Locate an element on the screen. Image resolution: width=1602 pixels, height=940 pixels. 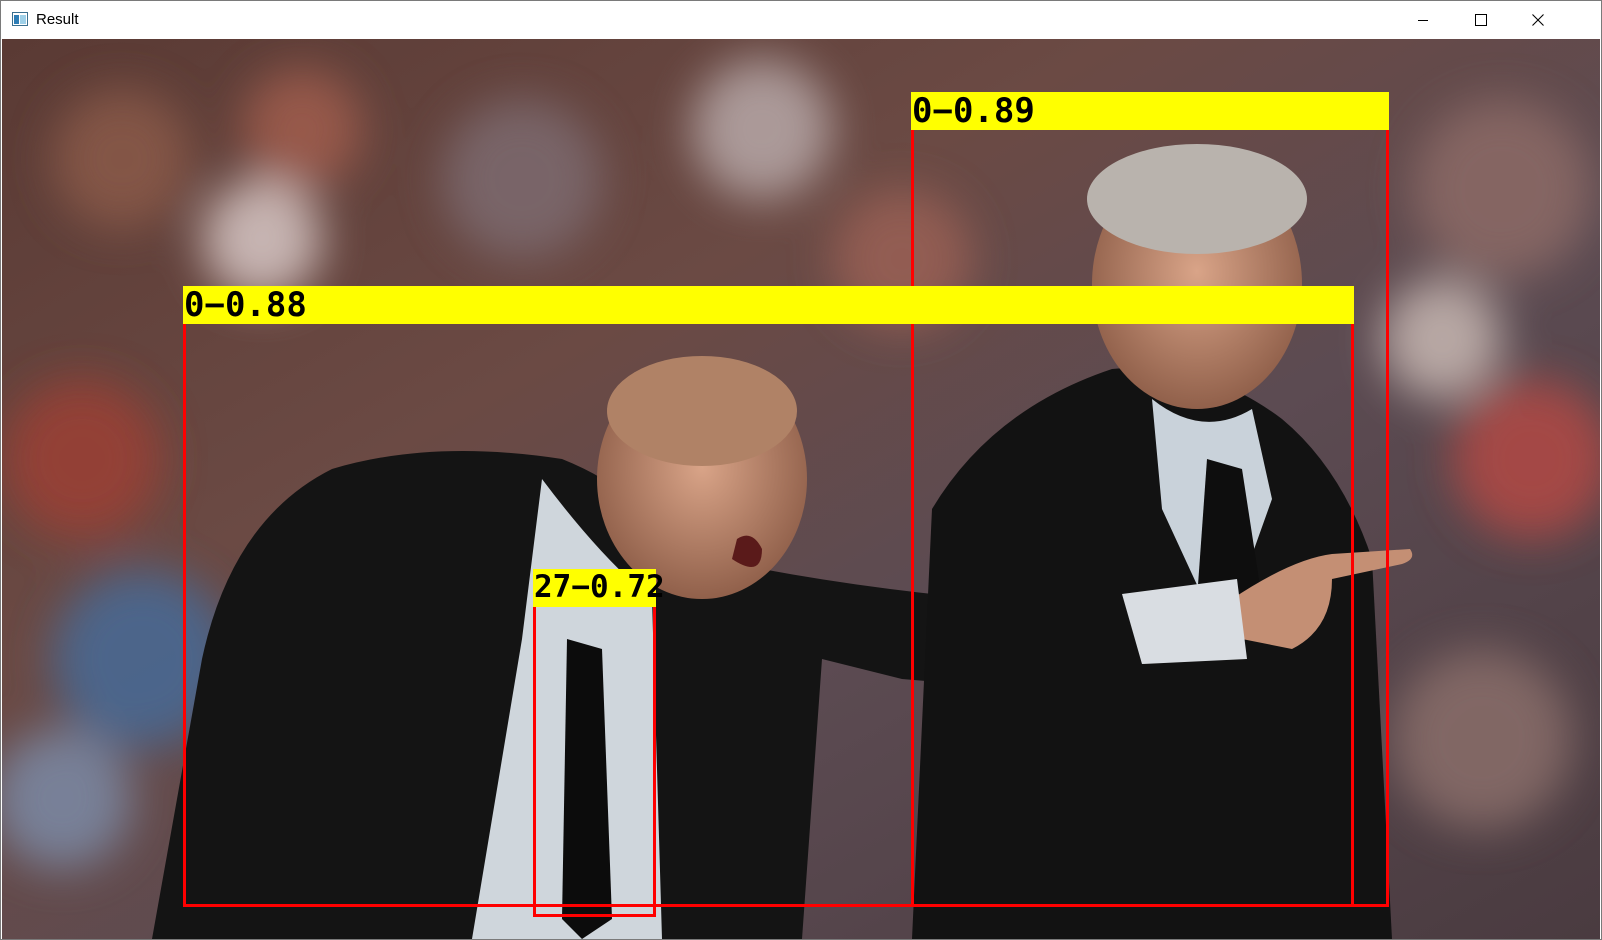
detection-label: 0−0.88 is located at coordinates (768, 305).